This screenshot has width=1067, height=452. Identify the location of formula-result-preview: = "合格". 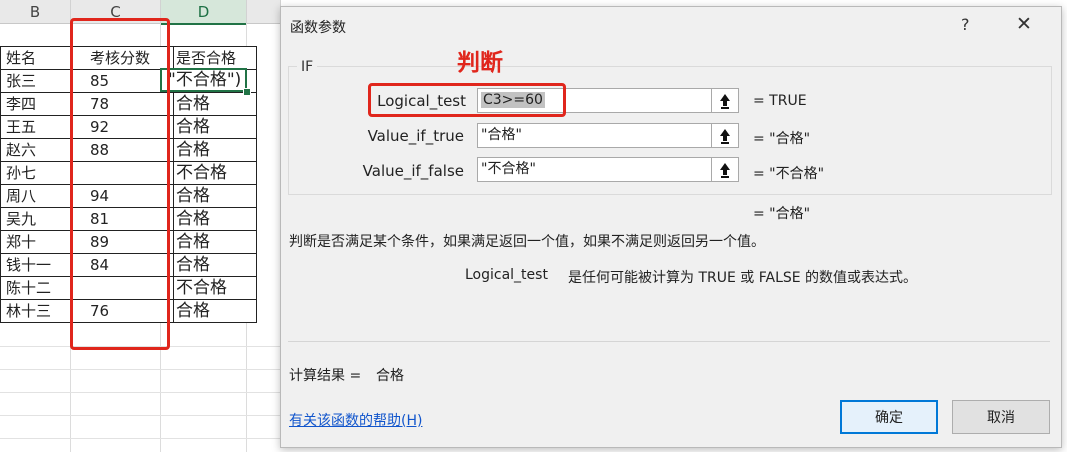
(782, 214).